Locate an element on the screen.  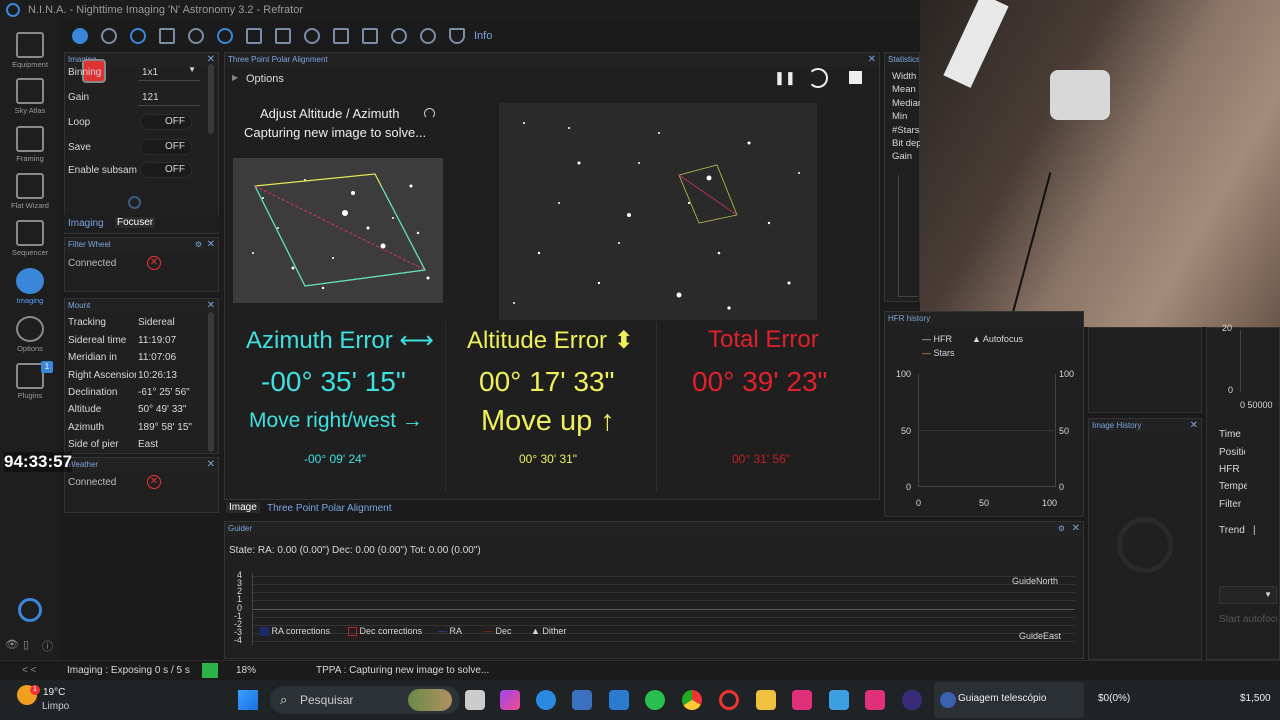
ticker-value: $0(0%) is located at coordinates (1114, 698).